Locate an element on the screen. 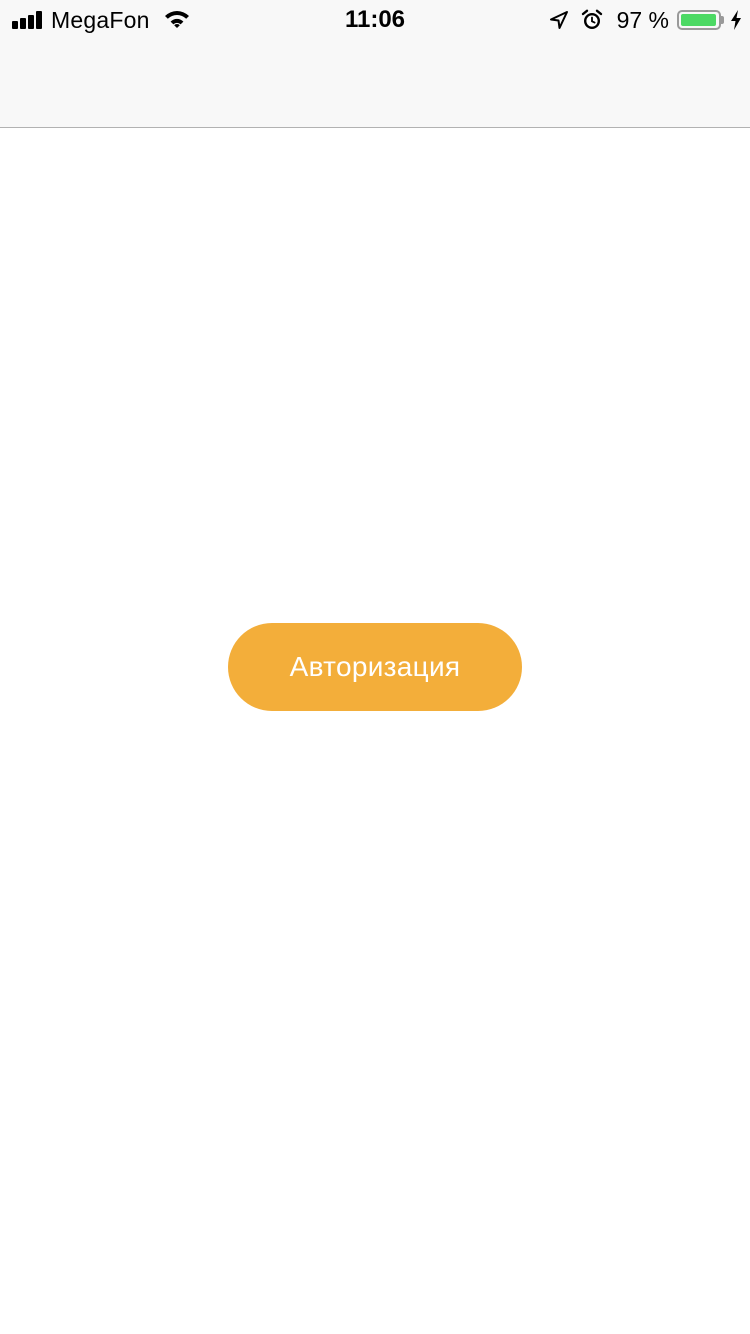 The image size is (750, 1334). status-bar: MegaFon 11:06 97 % is located at coordinates (375, 20).